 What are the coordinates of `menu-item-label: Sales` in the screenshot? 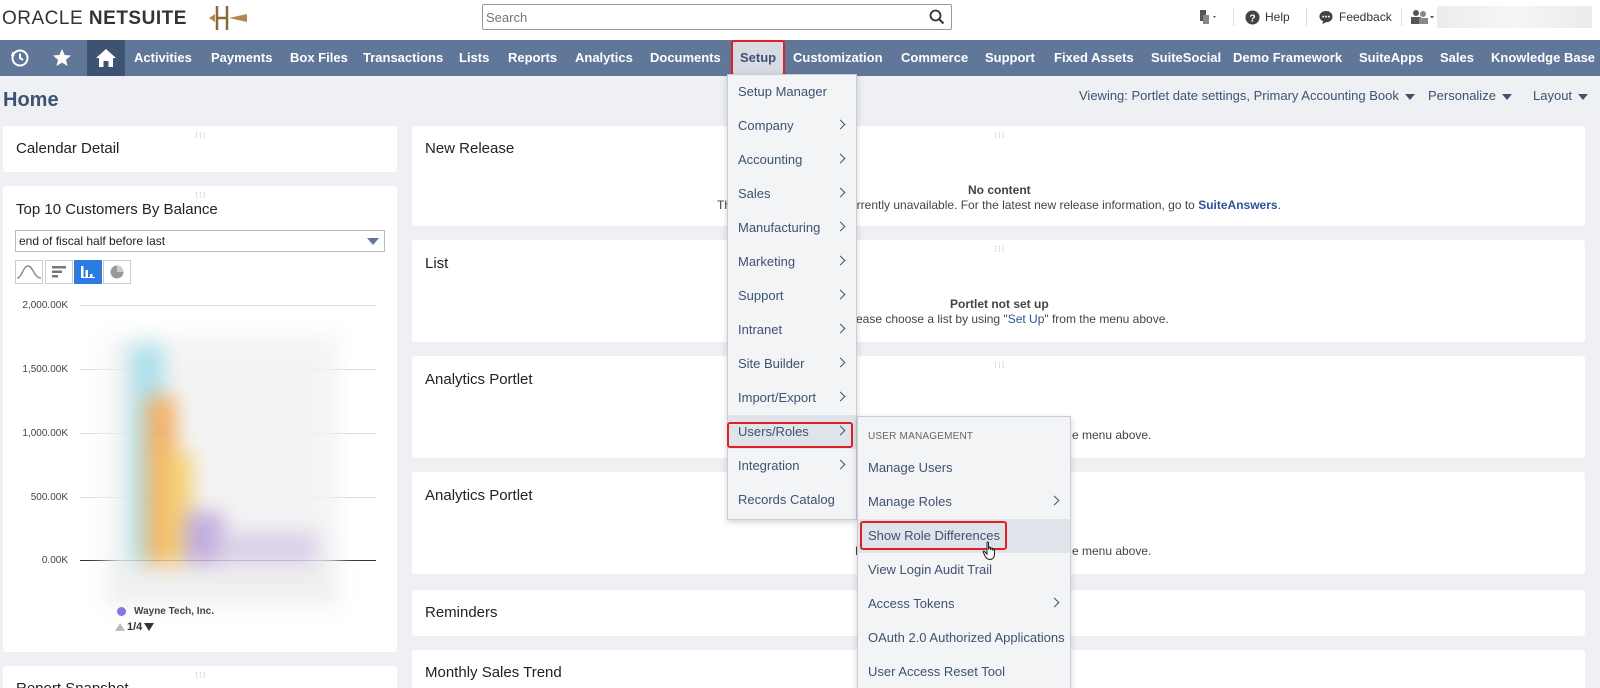 It's located at (754, 193).